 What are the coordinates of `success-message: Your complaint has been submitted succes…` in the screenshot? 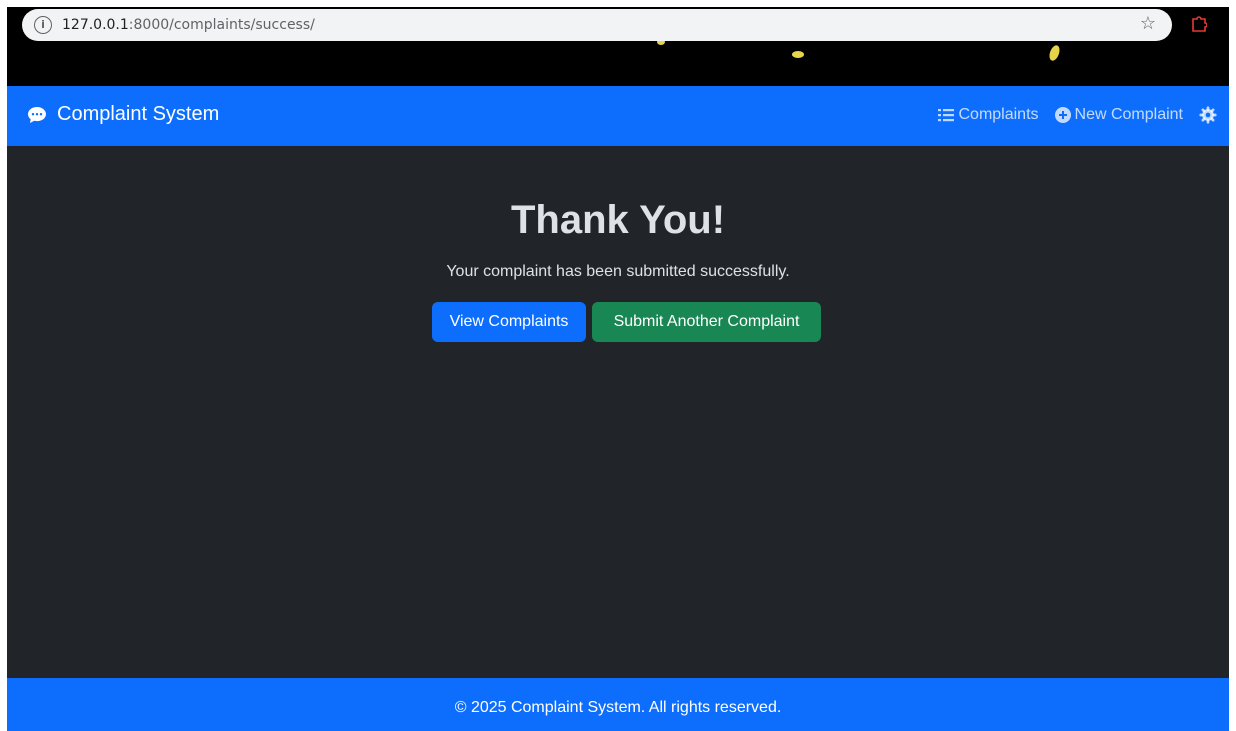 It's located at (618, 271).